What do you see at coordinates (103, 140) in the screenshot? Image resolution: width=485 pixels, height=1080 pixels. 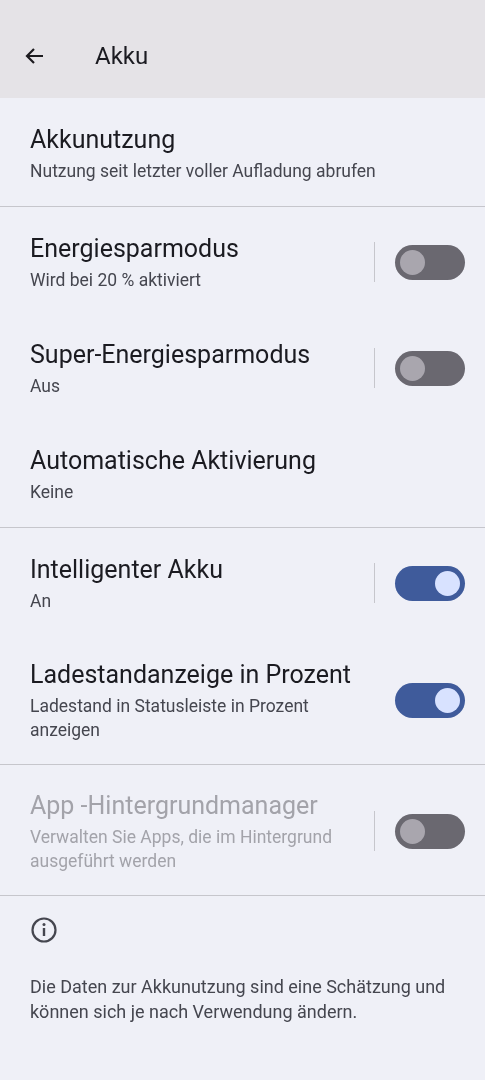 I see `setting-title: Akkunutzung` at bounding box center [103, 140].